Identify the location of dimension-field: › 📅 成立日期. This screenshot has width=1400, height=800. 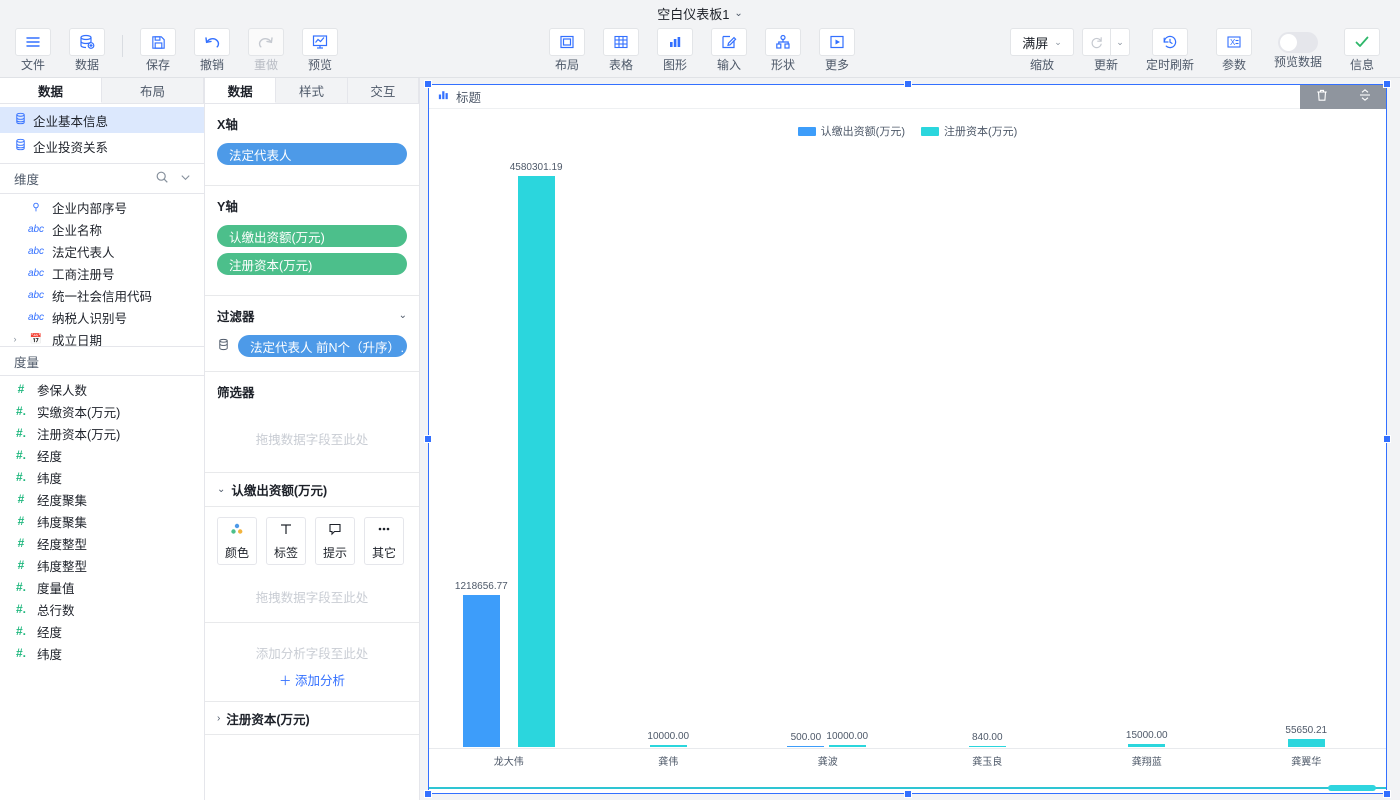
(102, 337).